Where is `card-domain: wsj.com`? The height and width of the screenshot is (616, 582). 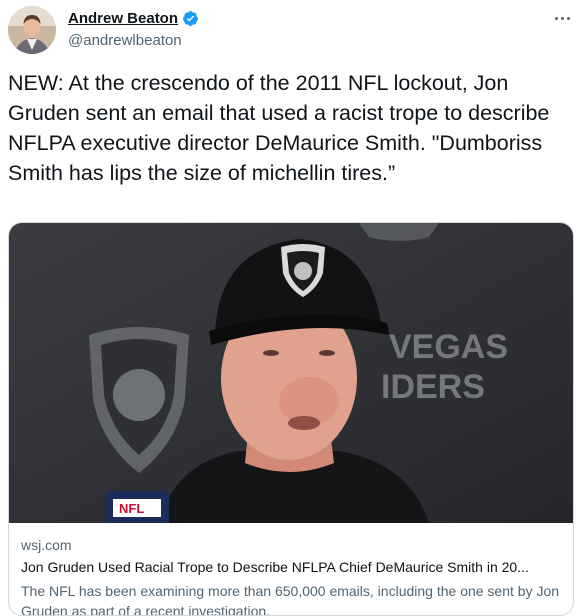 card-domain: wsj.com is located at coordinates (46, 545).